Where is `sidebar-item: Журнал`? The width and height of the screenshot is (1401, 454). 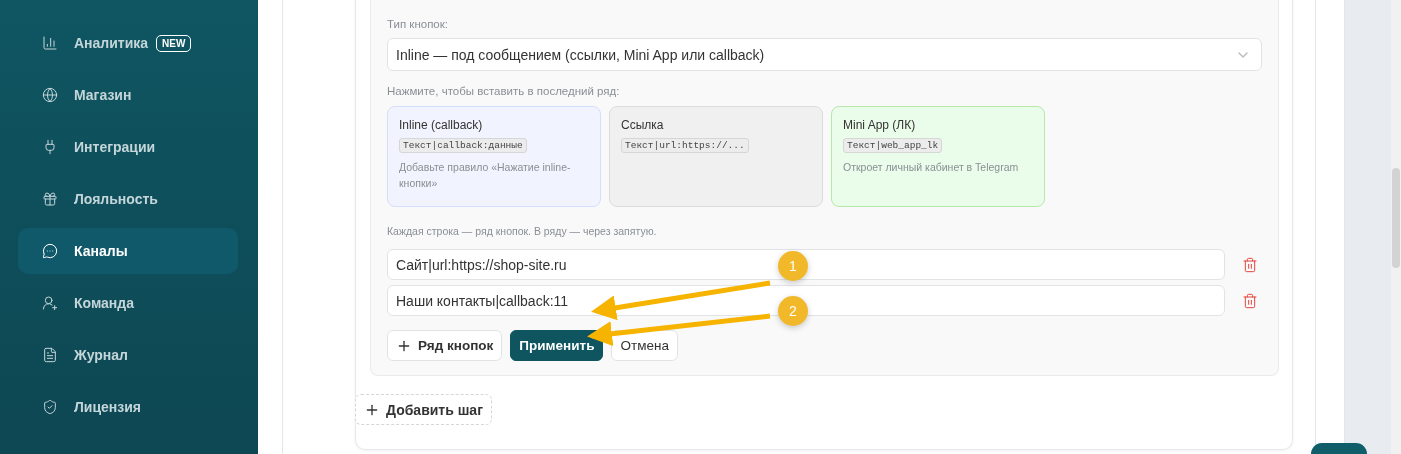
sidebar-item: Журнал is located at coordinates (128, 355).